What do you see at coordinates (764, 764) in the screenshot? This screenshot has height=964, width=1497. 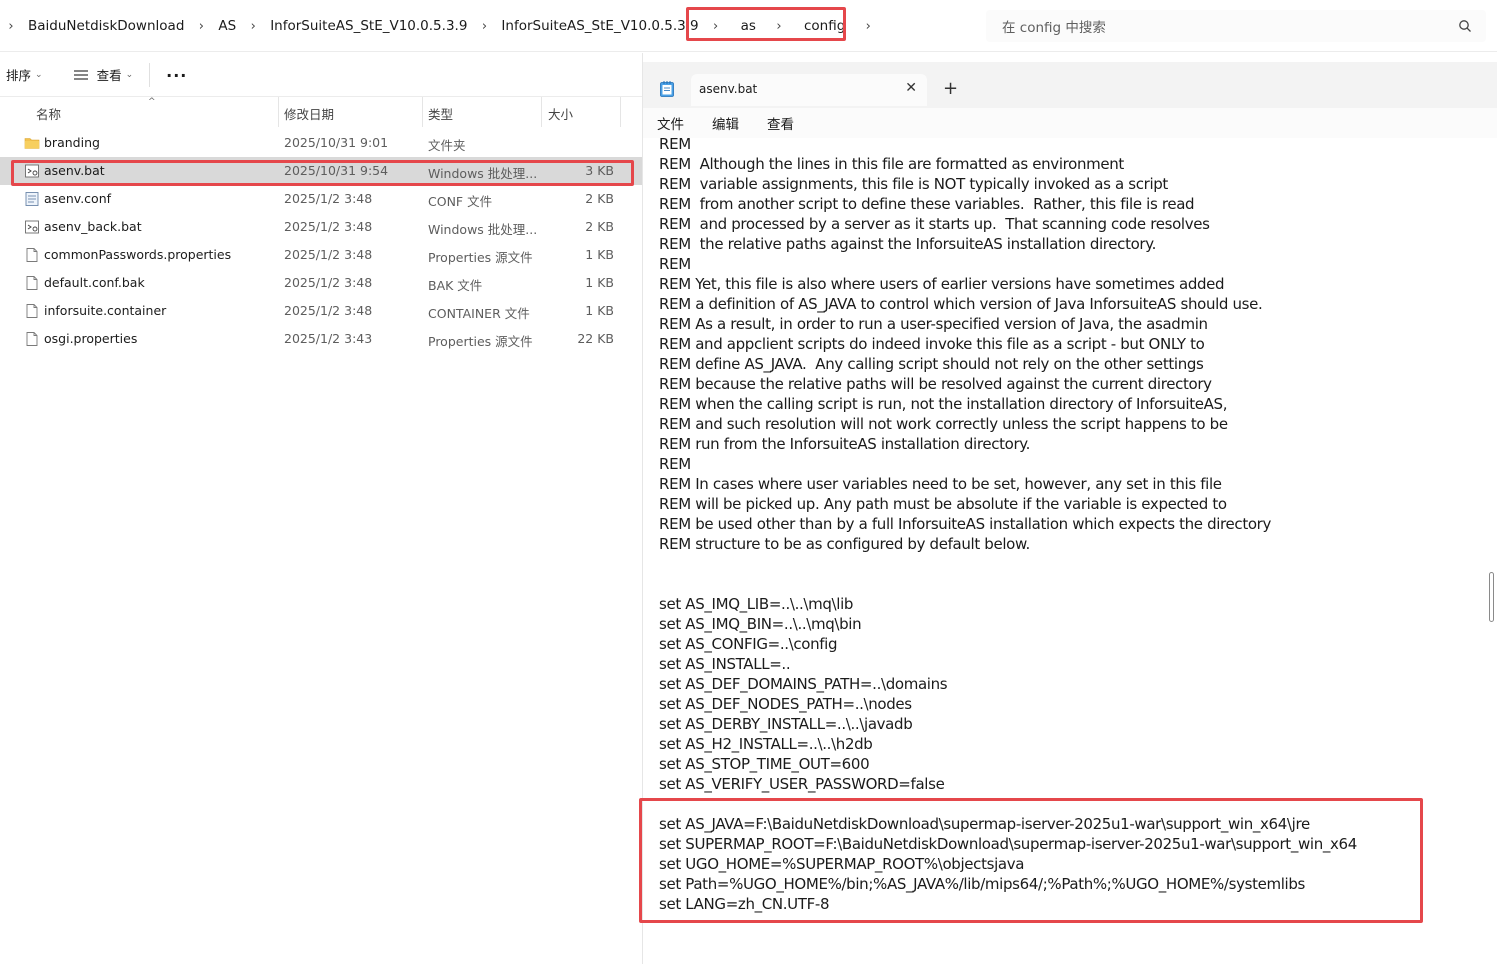 I see `editor-line: set AS_STOP_TIME_OUT=600` at bounding box center [764, 764].